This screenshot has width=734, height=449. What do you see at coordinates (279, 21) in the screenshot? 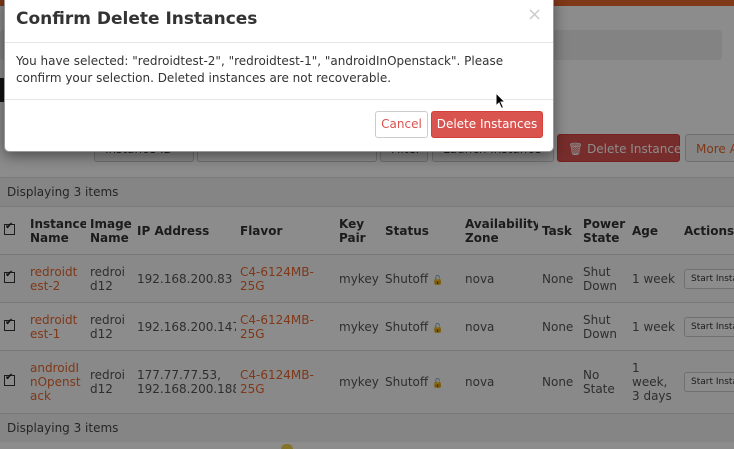
I see `dialog-header: Confirm Delete Instances ×` at bounding box center [279, 21].